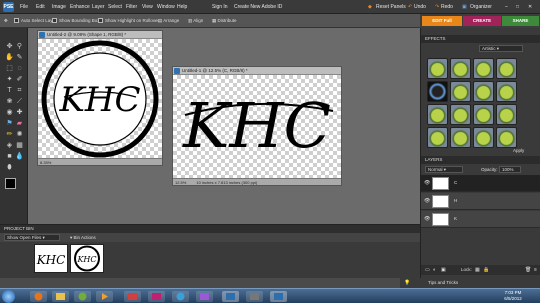 This screenshot has height=303, width=540. I want to click on blend-mode-dropdown: Normal ▾, so click(444, 169).